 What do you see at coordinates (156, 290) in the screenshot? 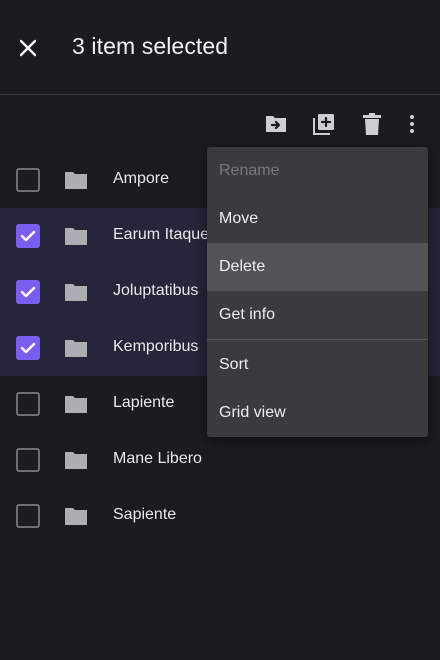
I see `list-item-label: Joluptatibus` at bounding box center [156, 290].